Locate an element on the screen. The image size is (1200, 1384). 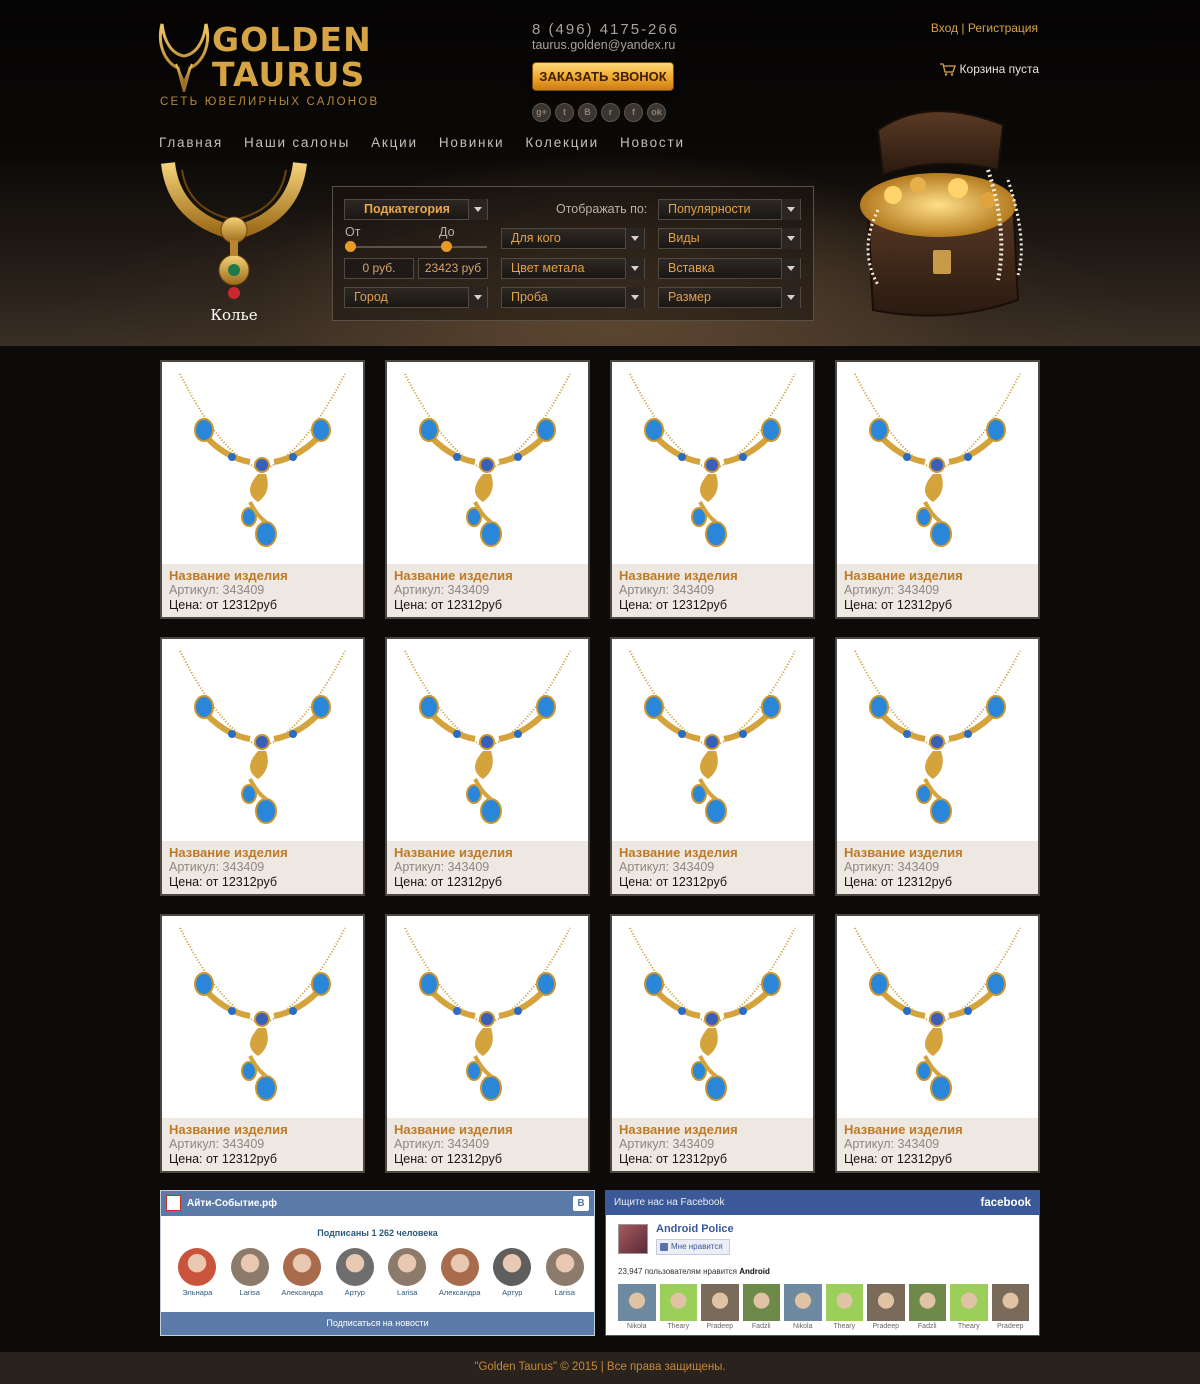
nav-item-new-arrivals: Новинки is located at coordinates (471, 142).